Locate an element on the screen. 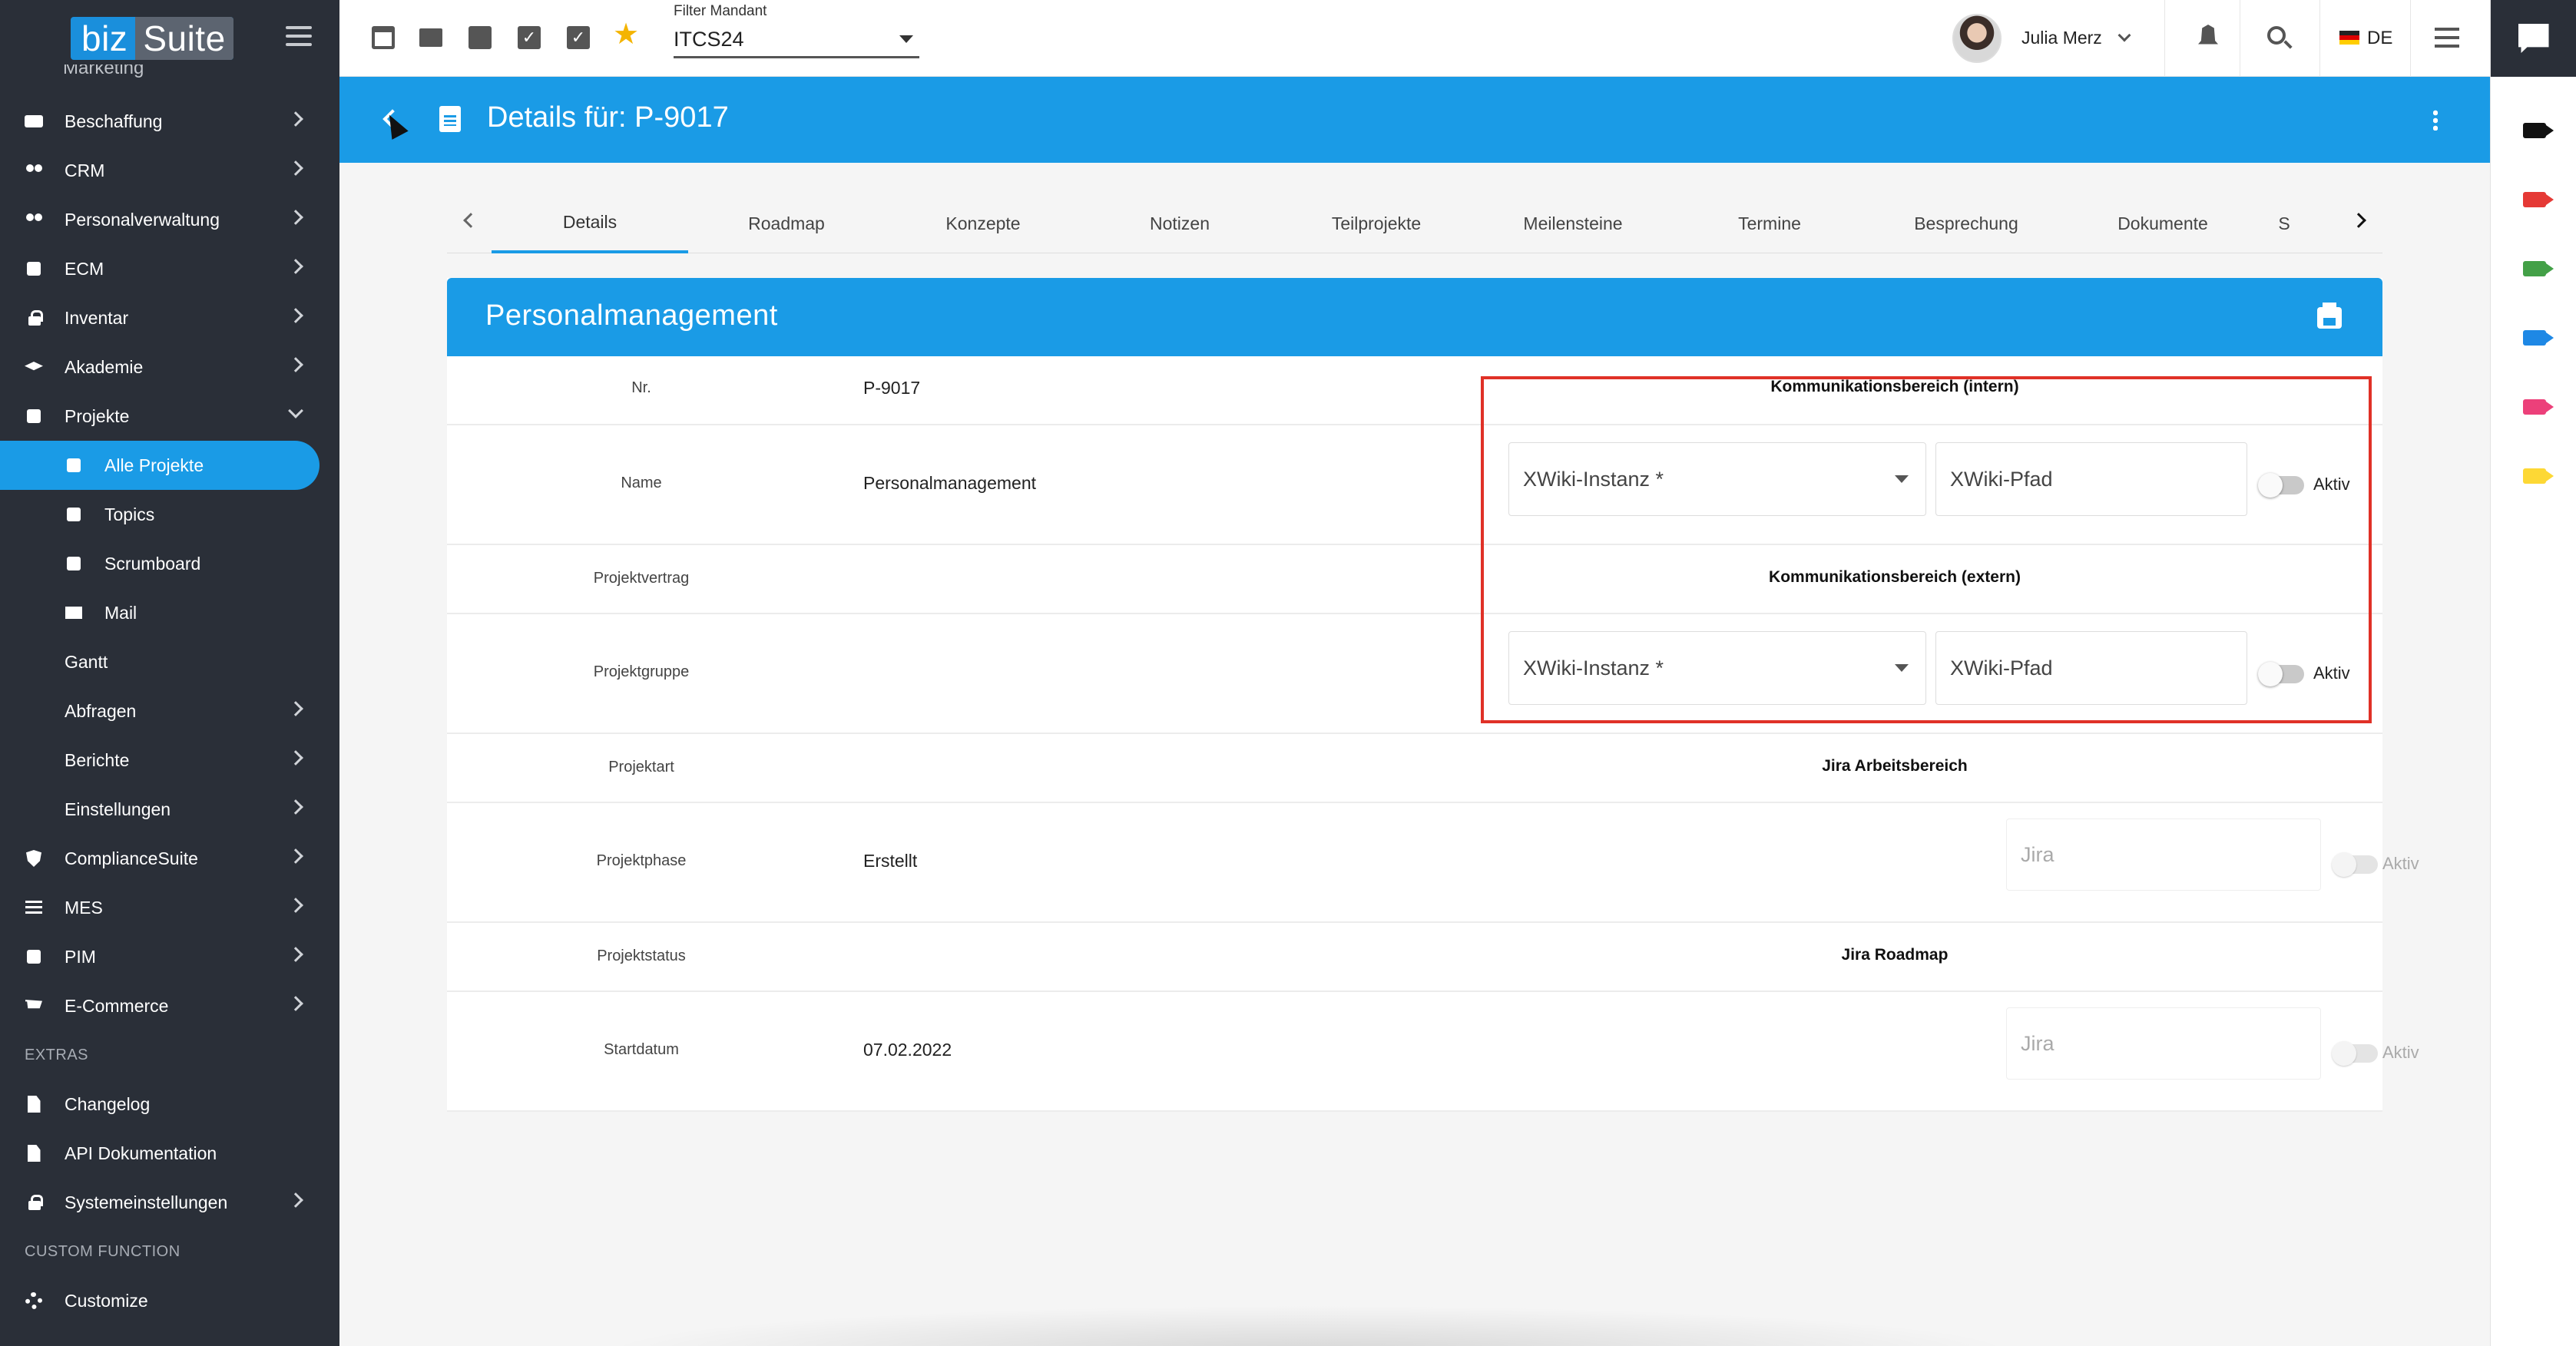 This screenshot has height=1346, width=2576. sidebar-item-customize: Customize is located at coordinates (169, 1301).